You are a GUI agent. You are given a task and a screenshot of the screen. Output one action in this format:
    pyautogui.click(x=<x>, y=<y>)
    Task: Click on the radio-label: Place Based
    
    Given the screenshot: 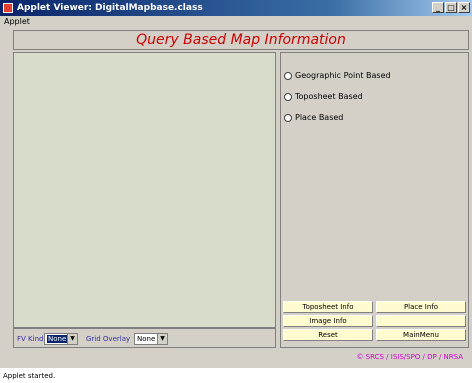 What is the action you would take?
    pyautogui.click(x=319, y=117)
    